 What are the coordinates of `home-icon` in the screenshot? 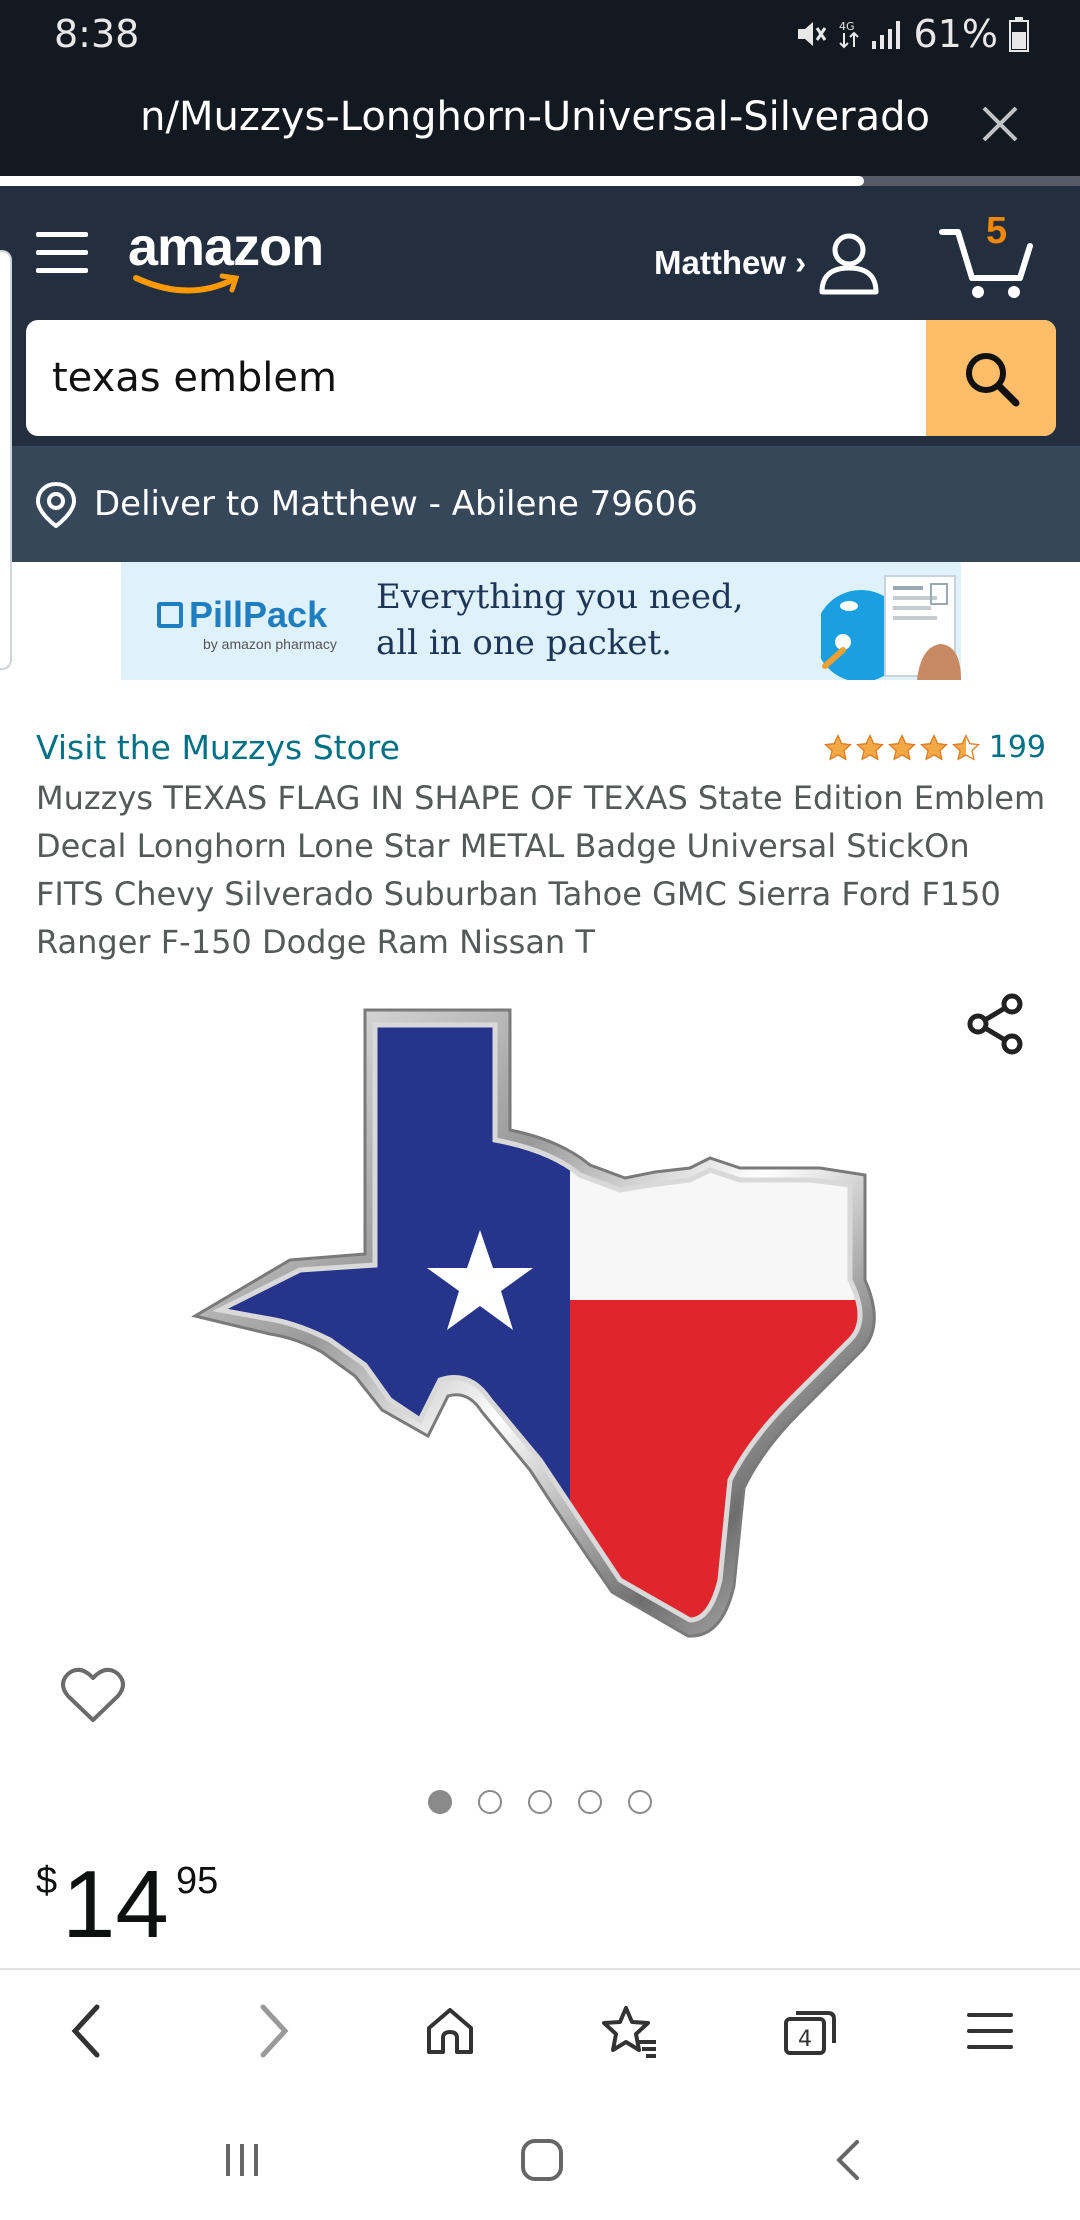 It's located at (450, 2031).